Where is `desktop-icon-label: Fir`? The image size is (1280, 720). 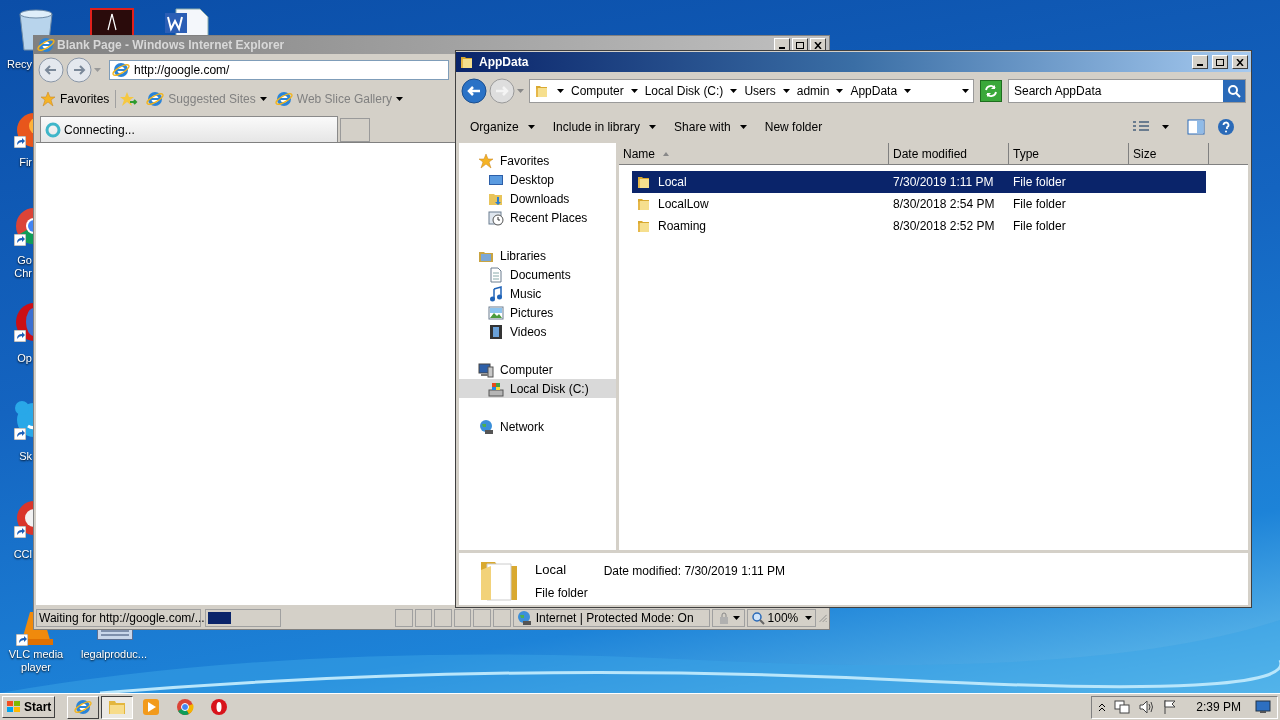 desktop-icon-label: Fir is located at coordinates (25, 162).